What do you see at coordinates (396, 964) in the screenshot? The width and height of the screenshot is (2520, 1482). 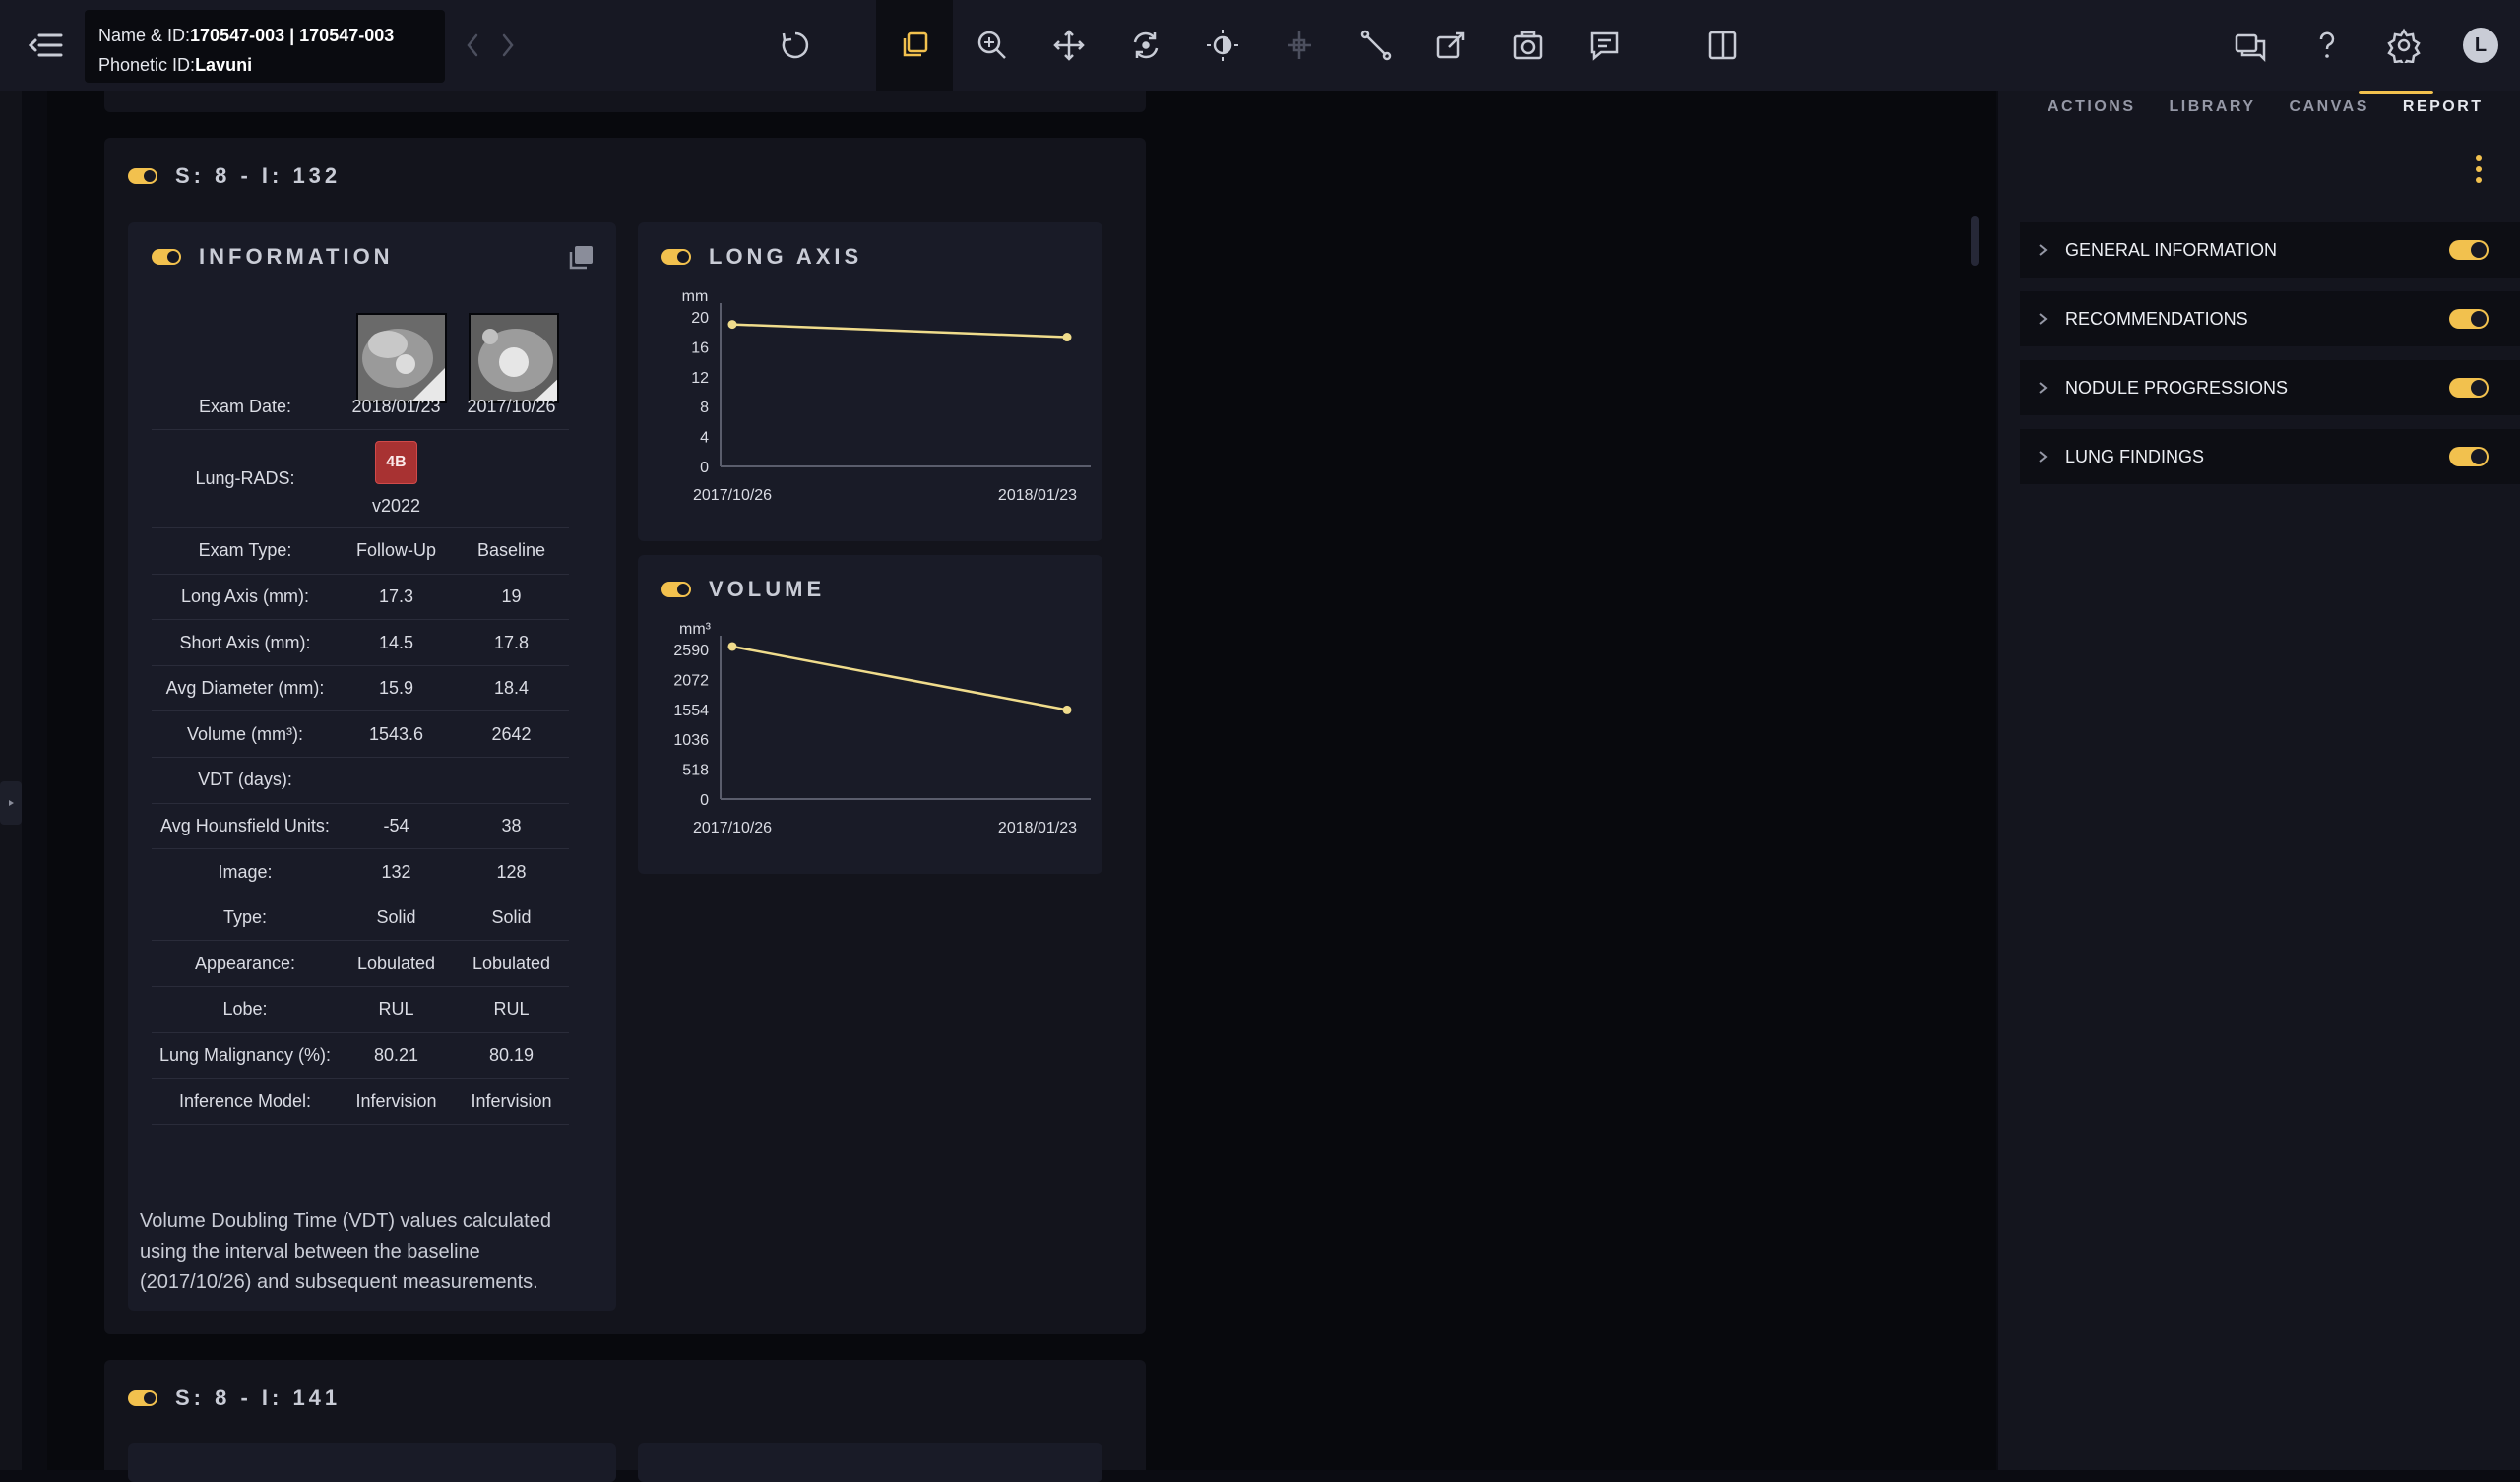 I see `row-value-a: Lobulated` at bounding box center [396, 964].